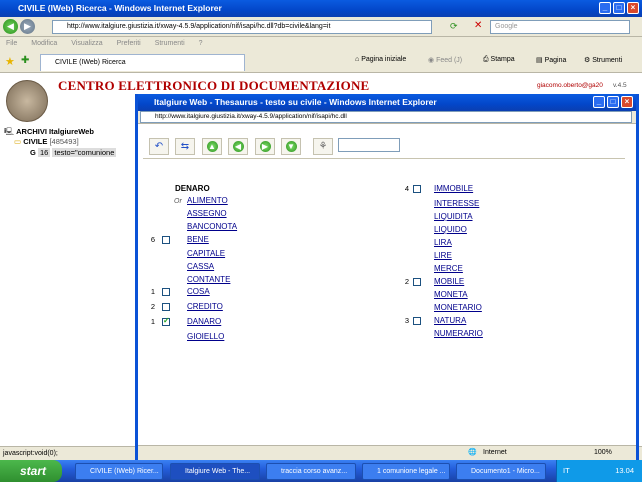  Describe the element at coordinates (185, 146) in the screenshot. I see `select-button: ⇆` at that location.